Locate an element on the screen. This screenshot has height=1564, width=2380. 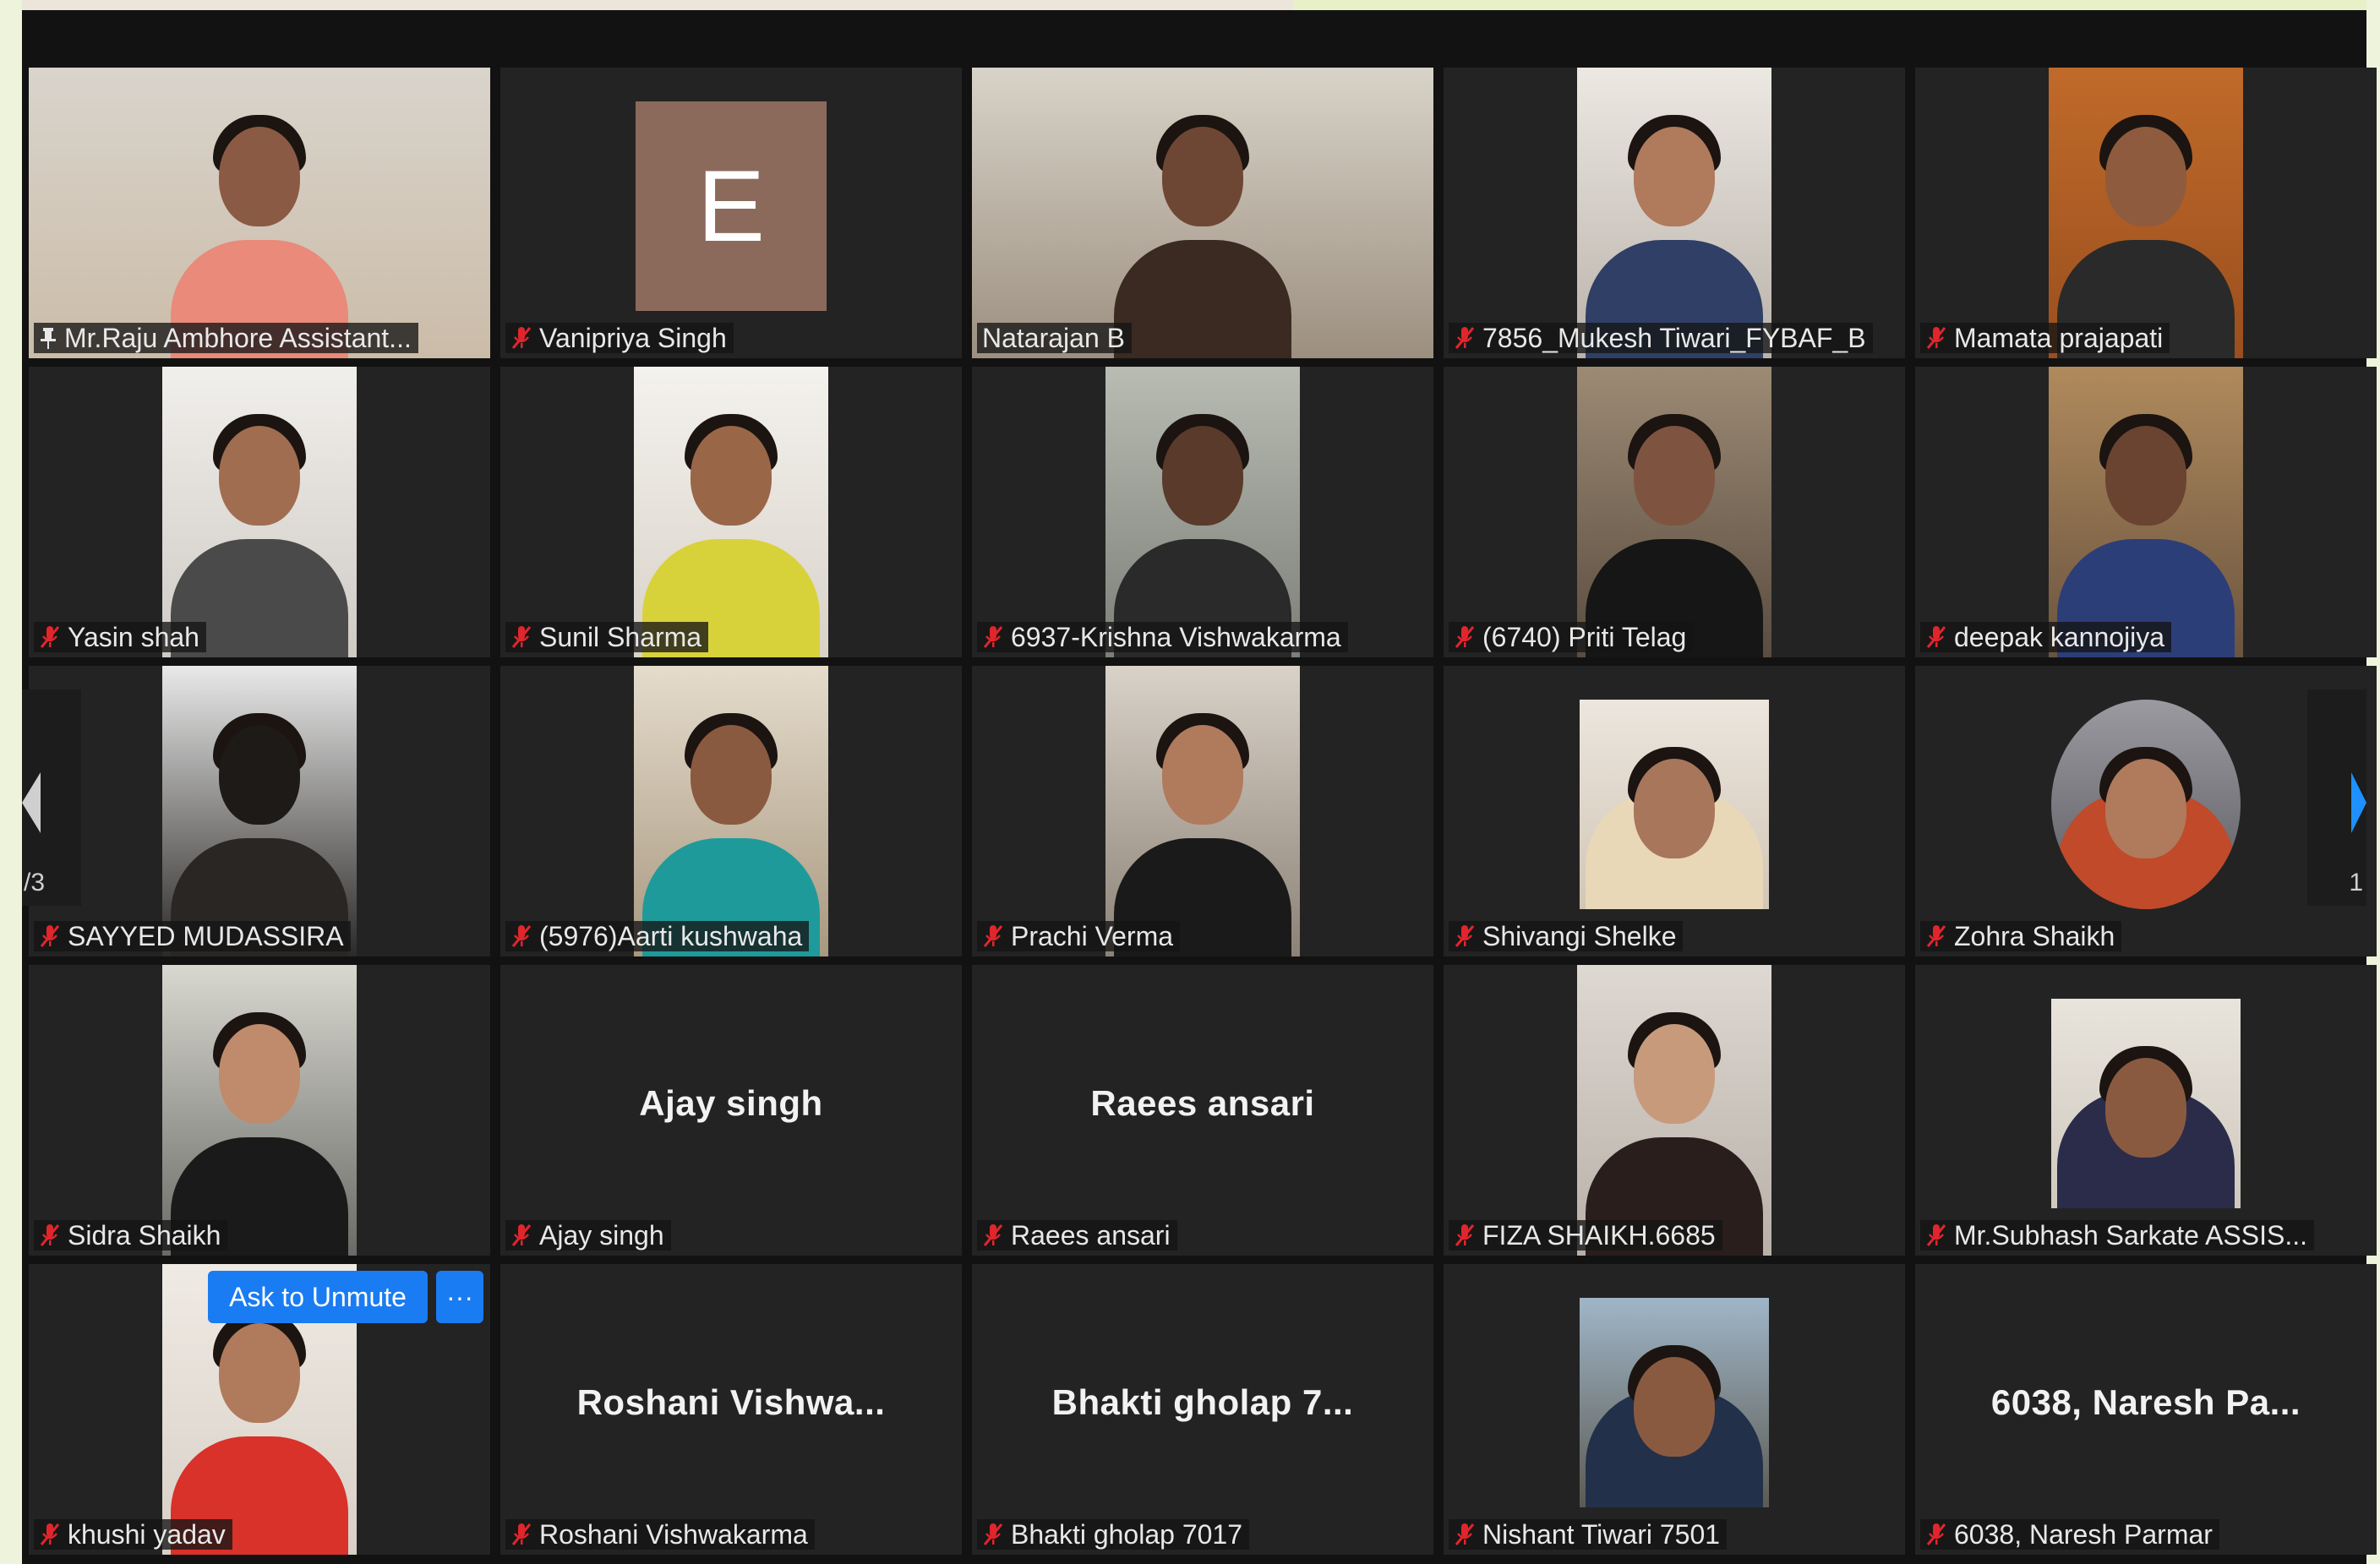
participant-tile: Mamata prajapati is located at coordinates (2146, 213).